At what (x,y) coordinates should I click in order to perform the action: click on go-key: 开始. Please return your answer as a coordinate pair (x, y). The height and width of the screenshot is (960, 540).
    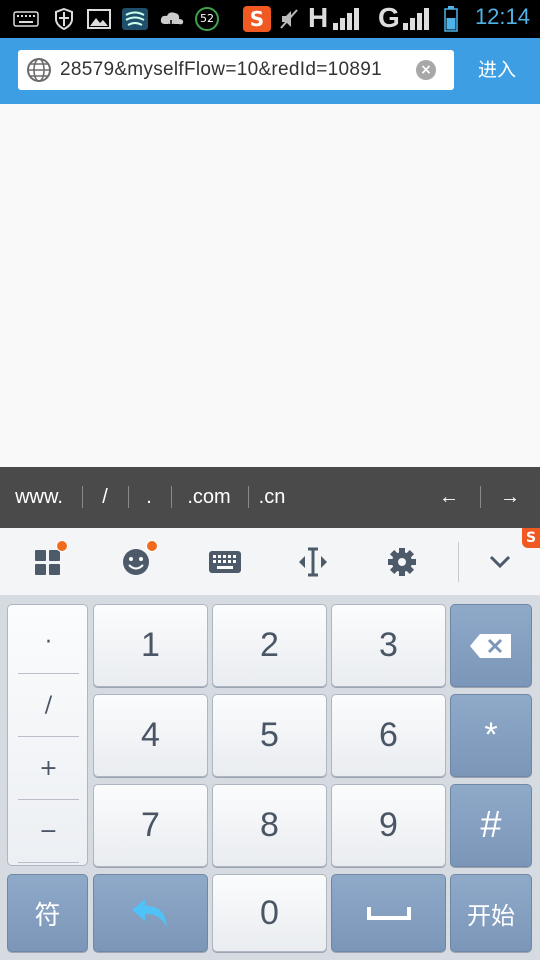
    Looking at the image, I should click on (491, 913).